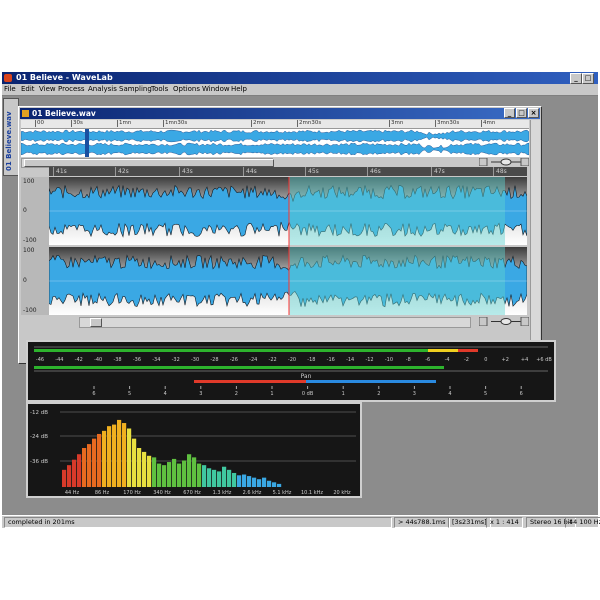 This screenshot has height=600, width=600. Describe the element at coordinates (300, 78) in the screenshot. I see `app-title-bar: 01 Believe - WaveLab _ □` at that location.